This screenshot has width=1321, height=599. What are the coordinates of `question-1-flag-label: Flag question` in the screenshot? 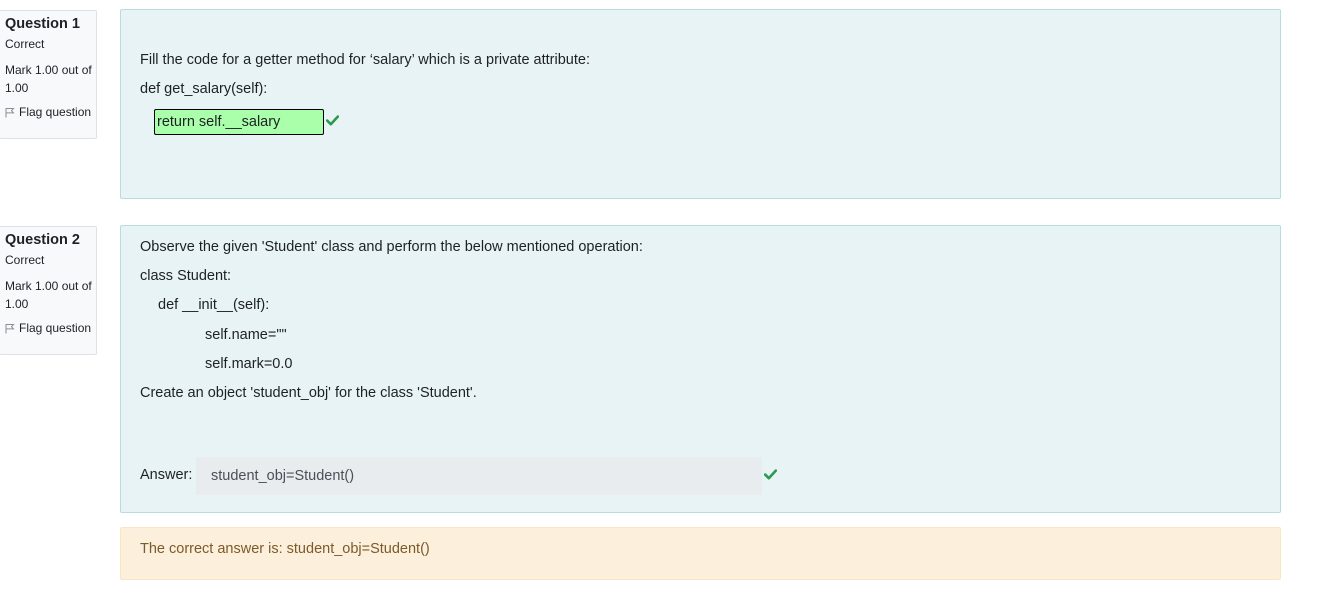 It's located at (55, 112).